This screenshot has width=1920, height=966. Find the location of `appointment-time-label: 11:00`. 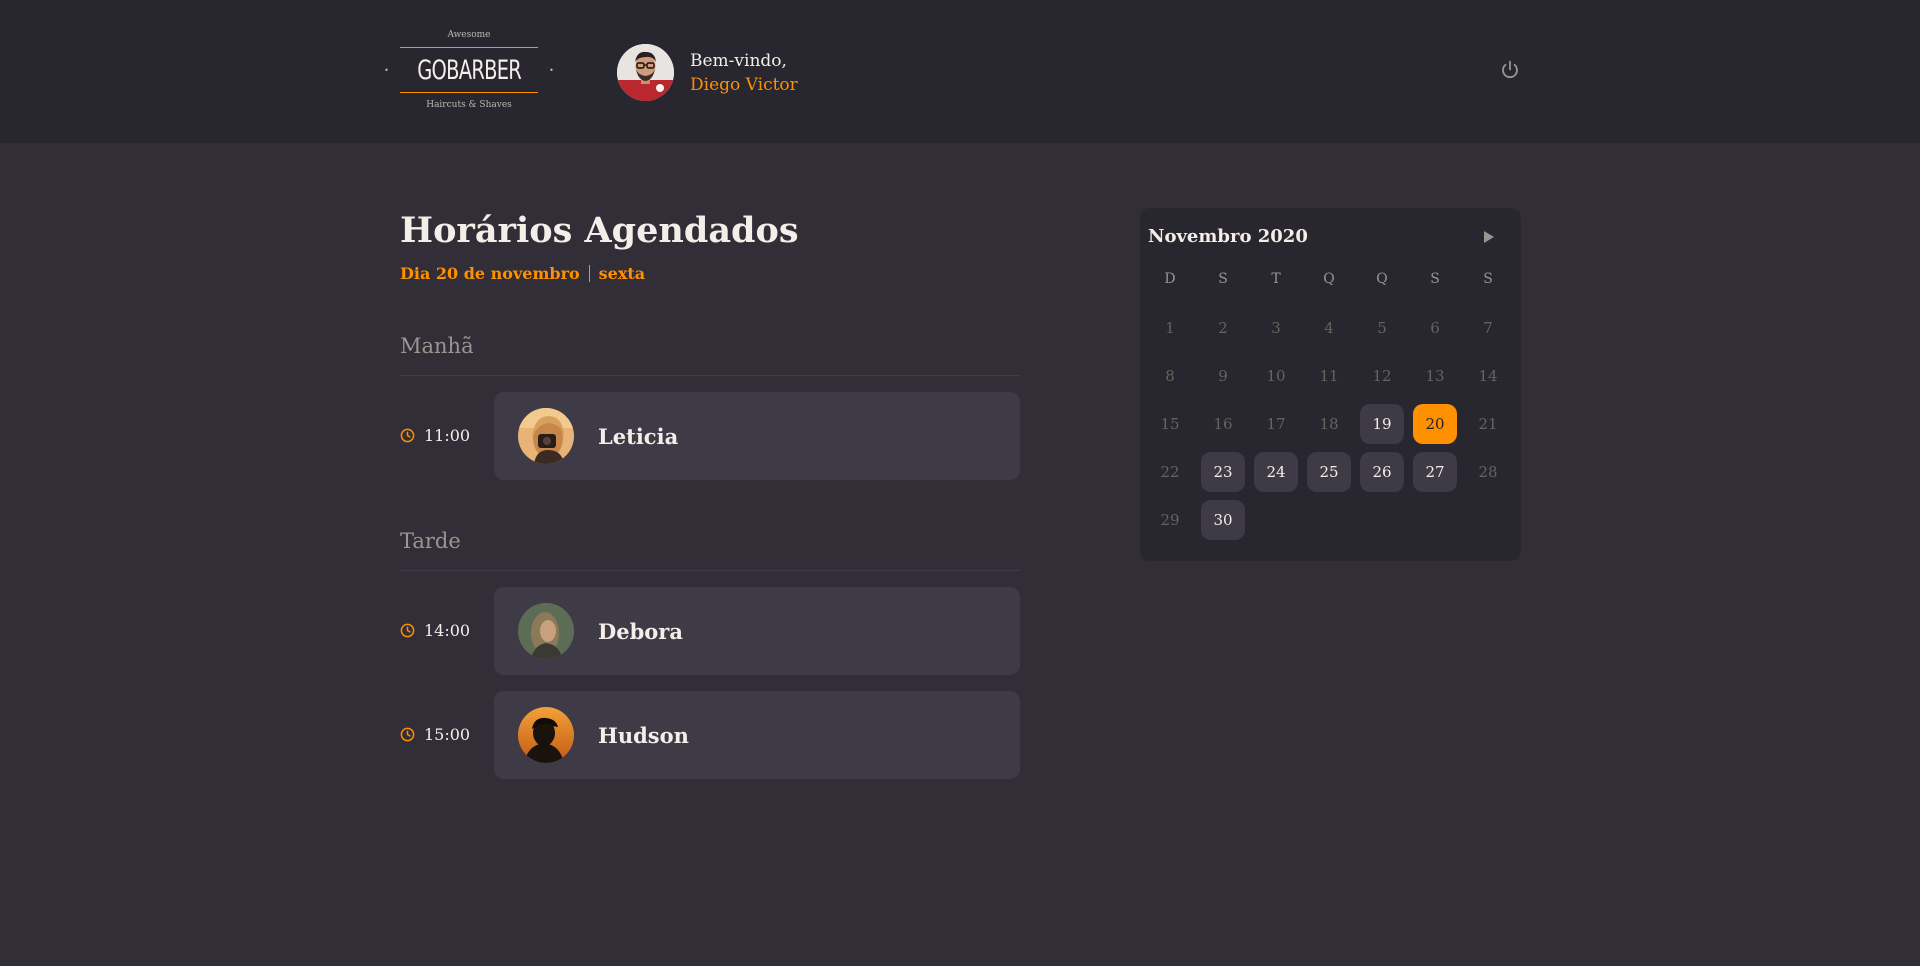

appointment-time-label: 11:00 is located at coordinates (447, 435).